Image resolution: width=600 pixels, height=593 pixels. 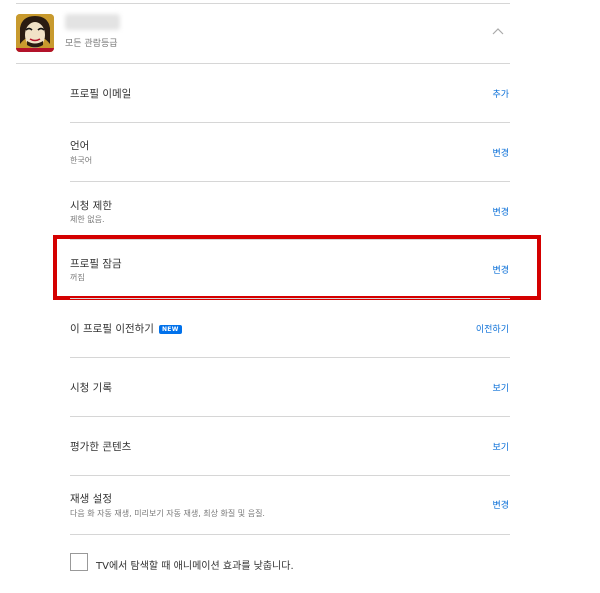 What do you see at coordinates (91, 388) in the screenshot?
I see `row-title: 시청 기록` at bounding box center [91, 388].